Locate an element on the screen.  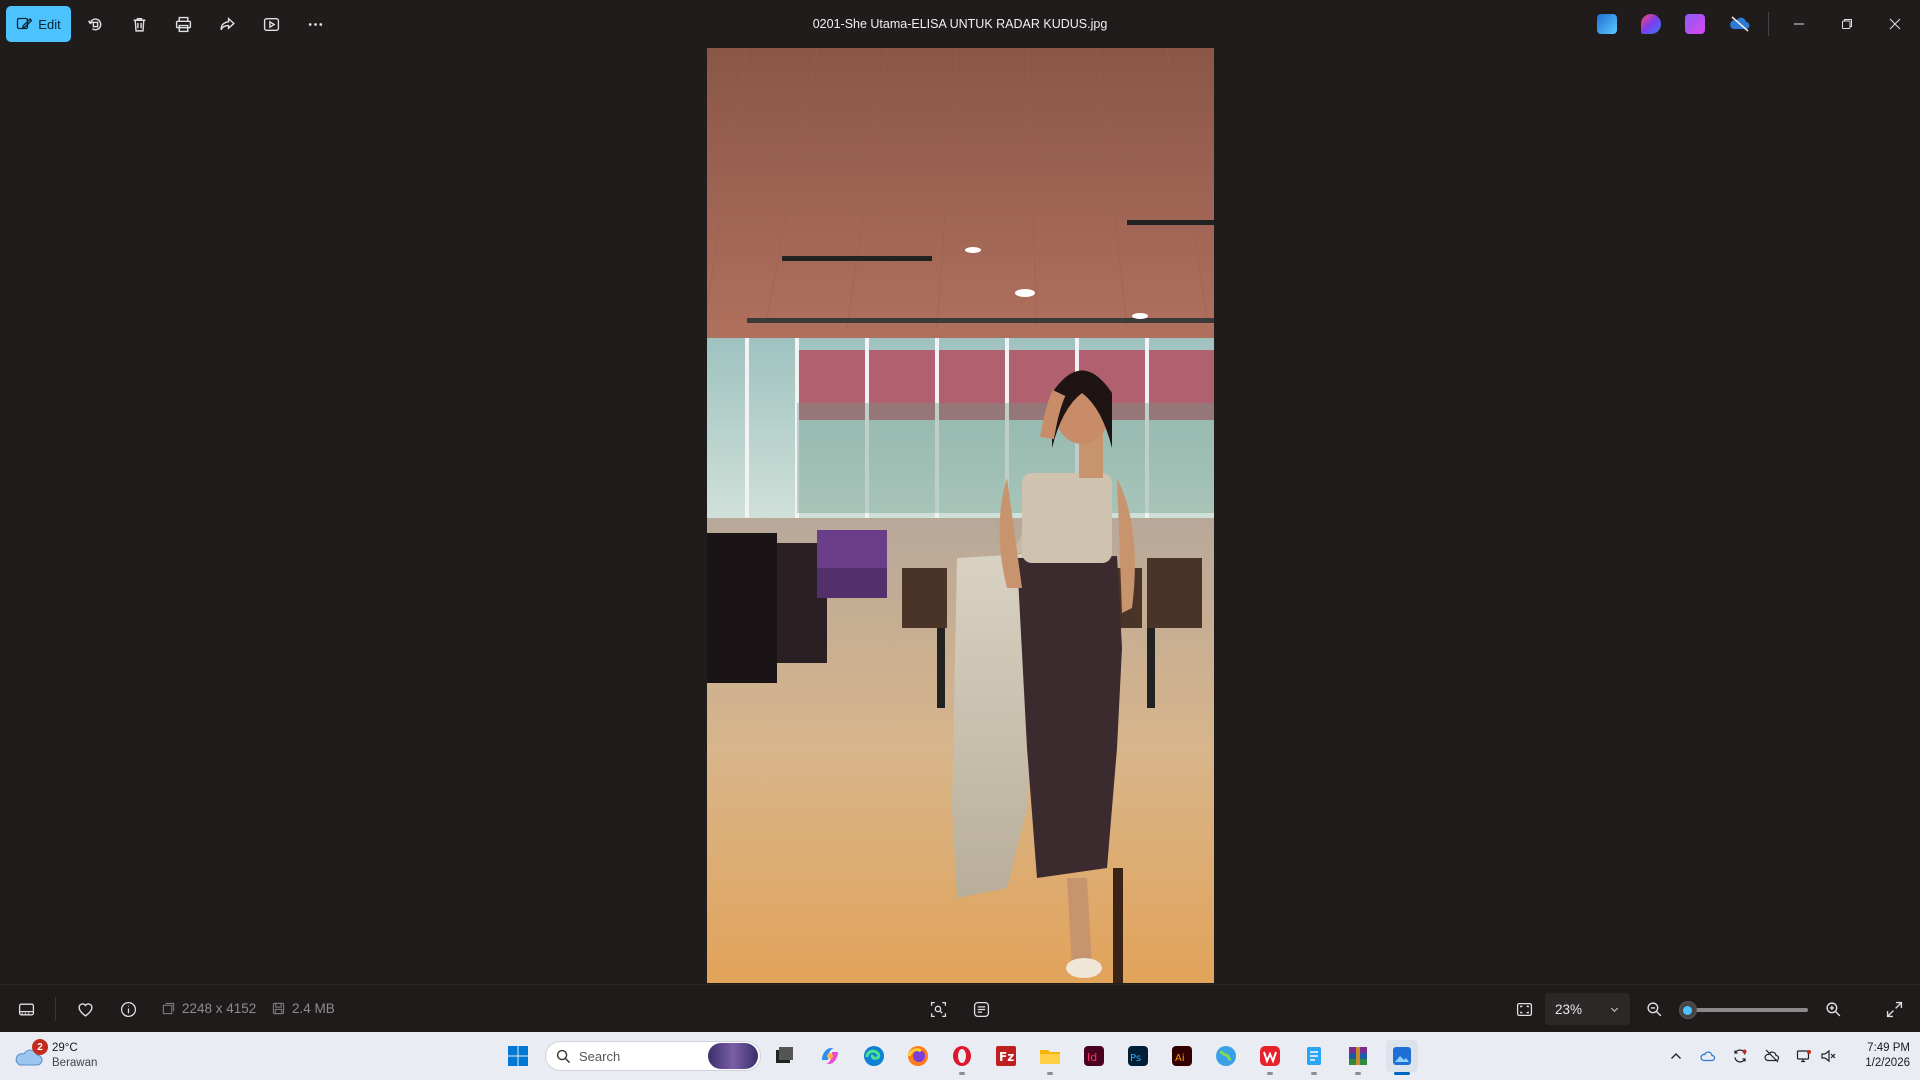
zoom-out-icon is located at coordinates (1653, 1008).